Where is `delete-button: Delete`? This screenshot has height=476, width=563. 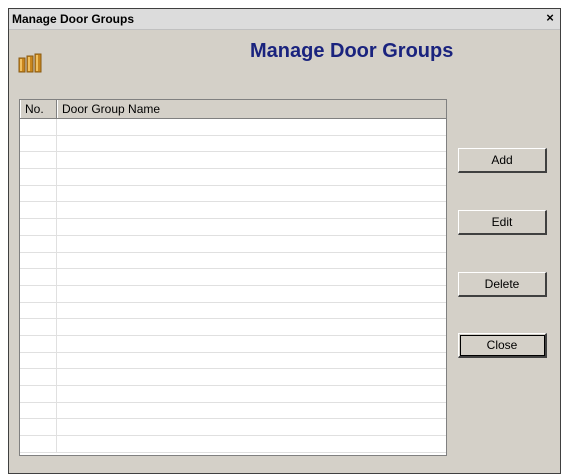
delete-button: Delete is located at coordinates (502, 284).